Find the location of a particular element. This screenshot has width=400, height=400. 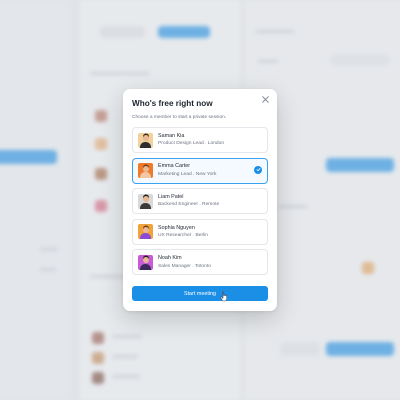

member-role: Sales Manager . Totonto is located at coordinates (184, 266).